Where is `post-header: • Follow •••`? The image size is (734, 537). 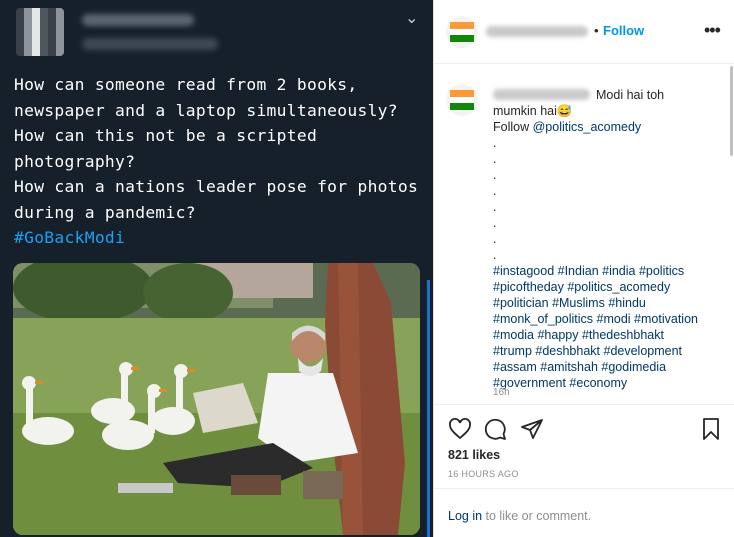
post-header: • Follow ••• is located at coordinates (584, 32).